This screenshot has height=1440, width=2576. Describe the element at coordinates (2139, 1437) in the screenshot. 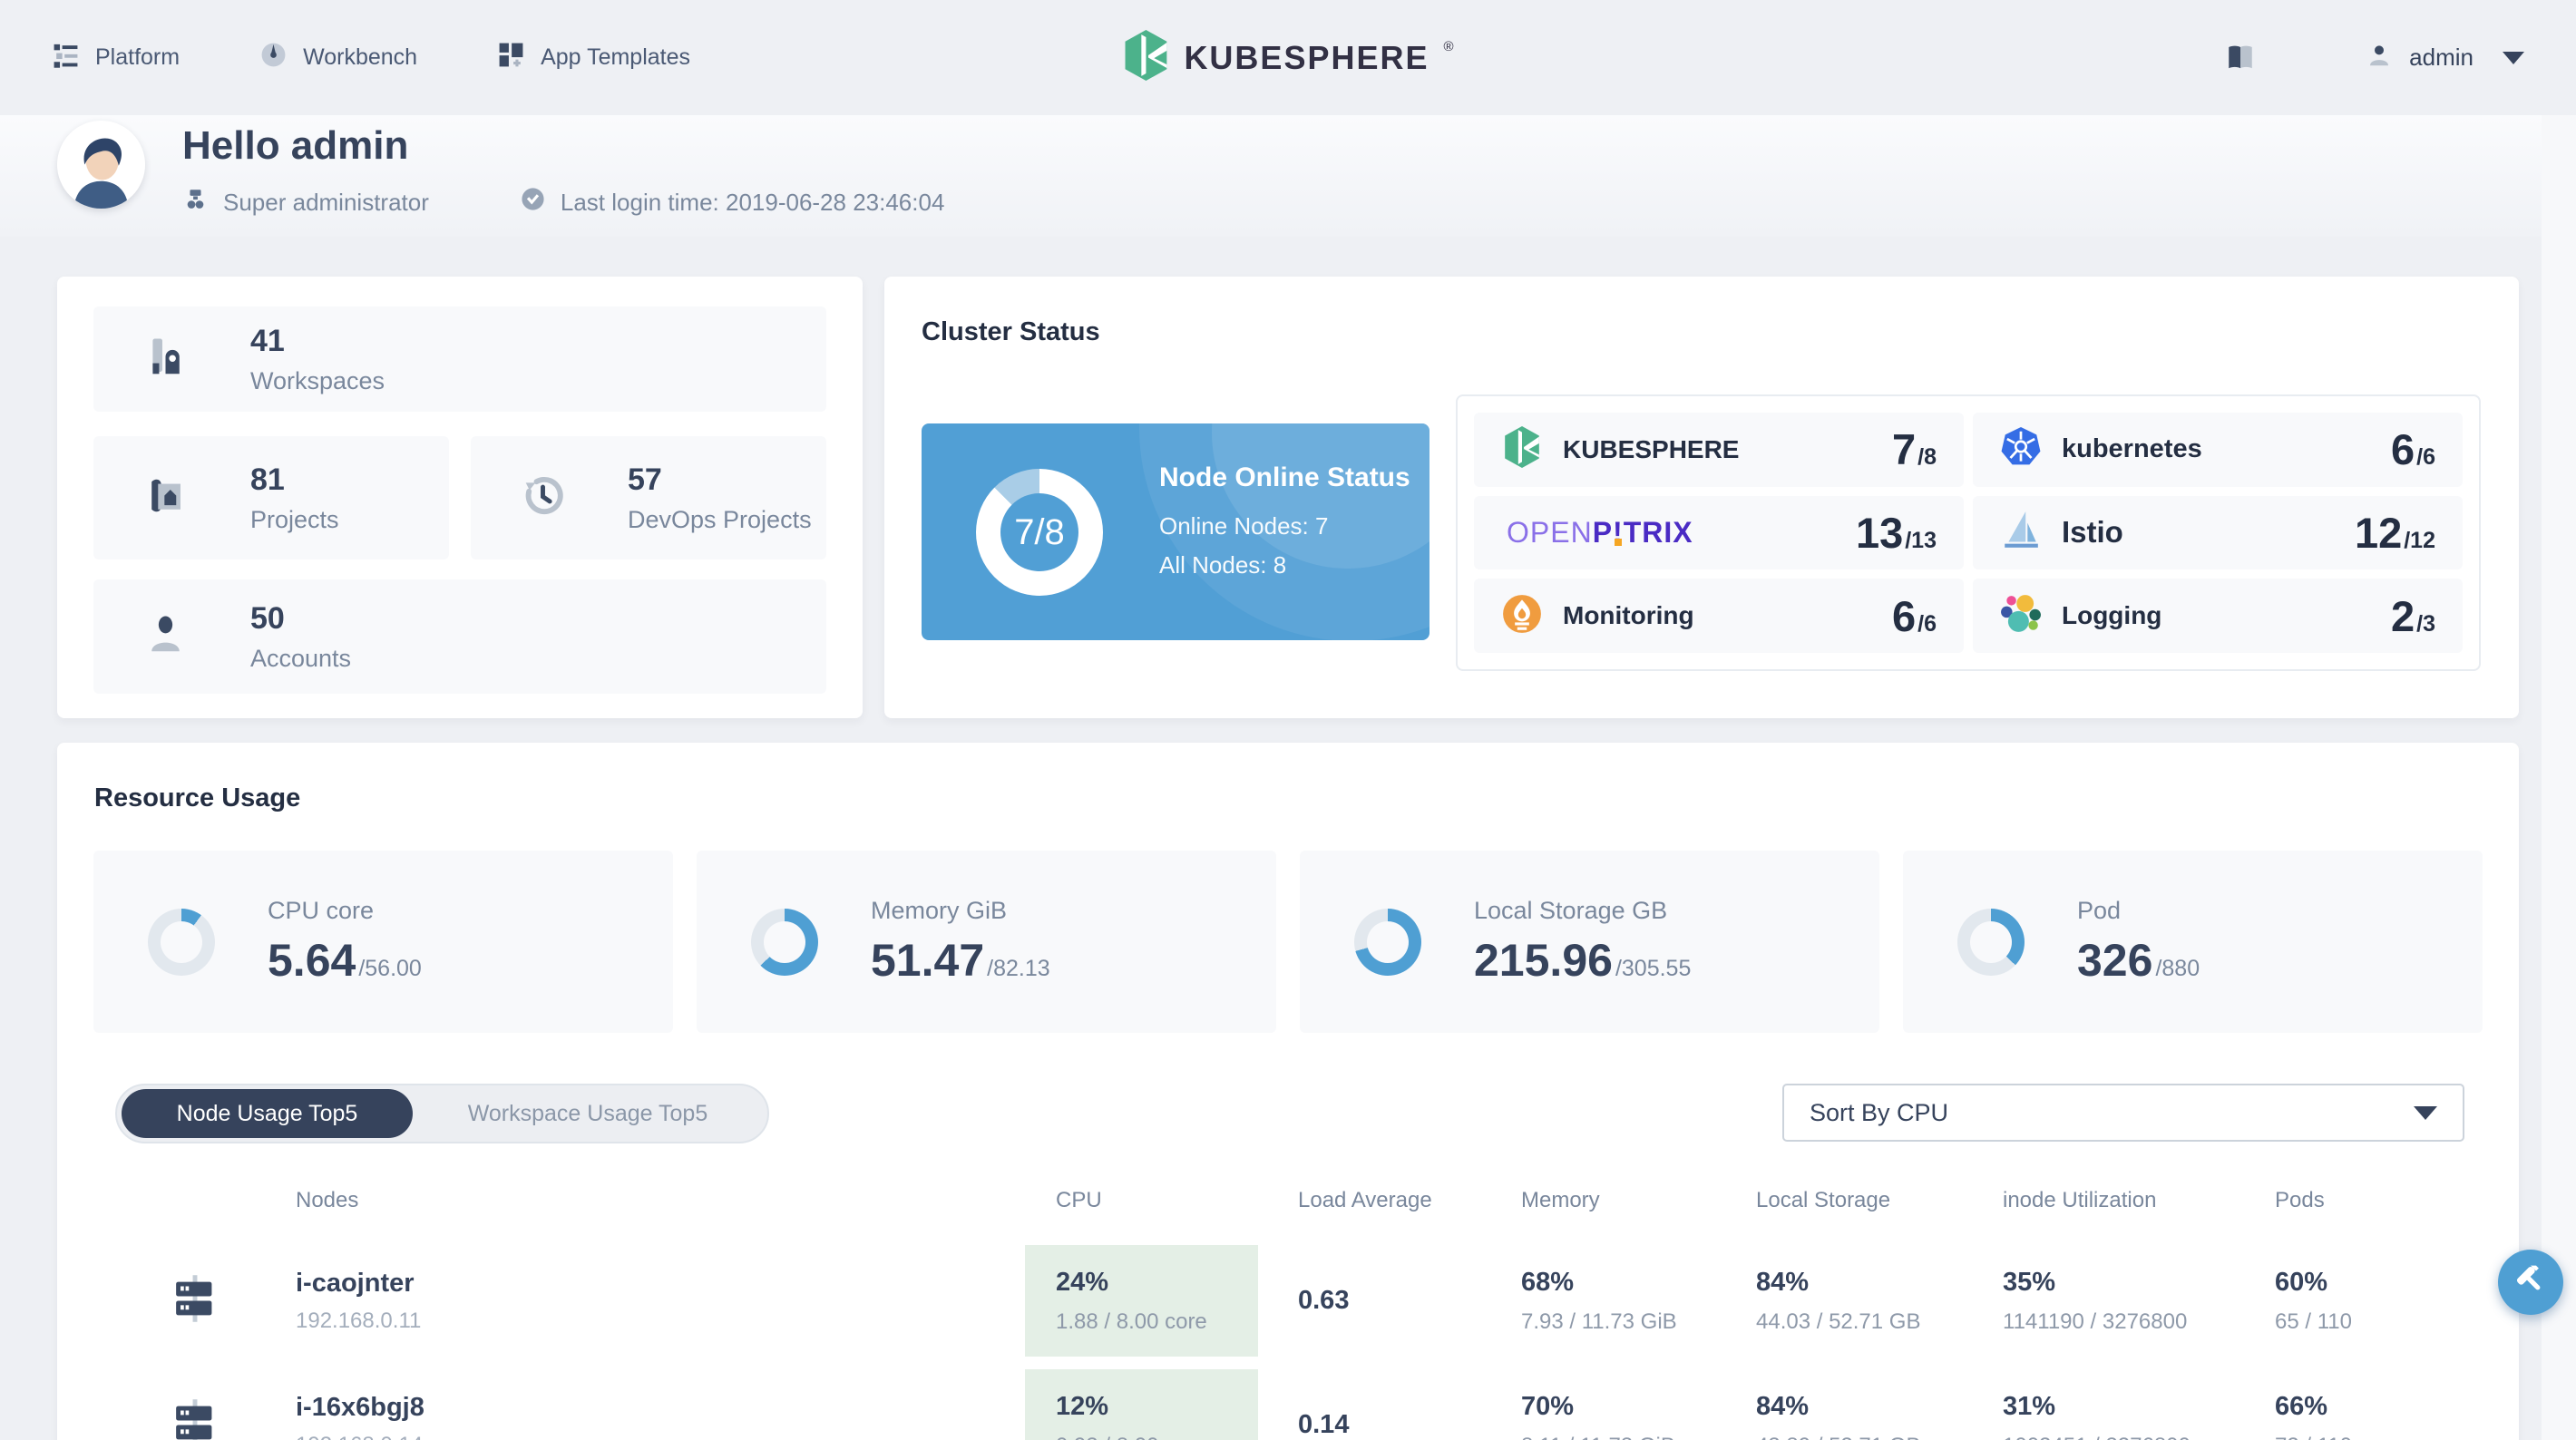

I see `inode-detail: 1002451 / 3276800` at that location.